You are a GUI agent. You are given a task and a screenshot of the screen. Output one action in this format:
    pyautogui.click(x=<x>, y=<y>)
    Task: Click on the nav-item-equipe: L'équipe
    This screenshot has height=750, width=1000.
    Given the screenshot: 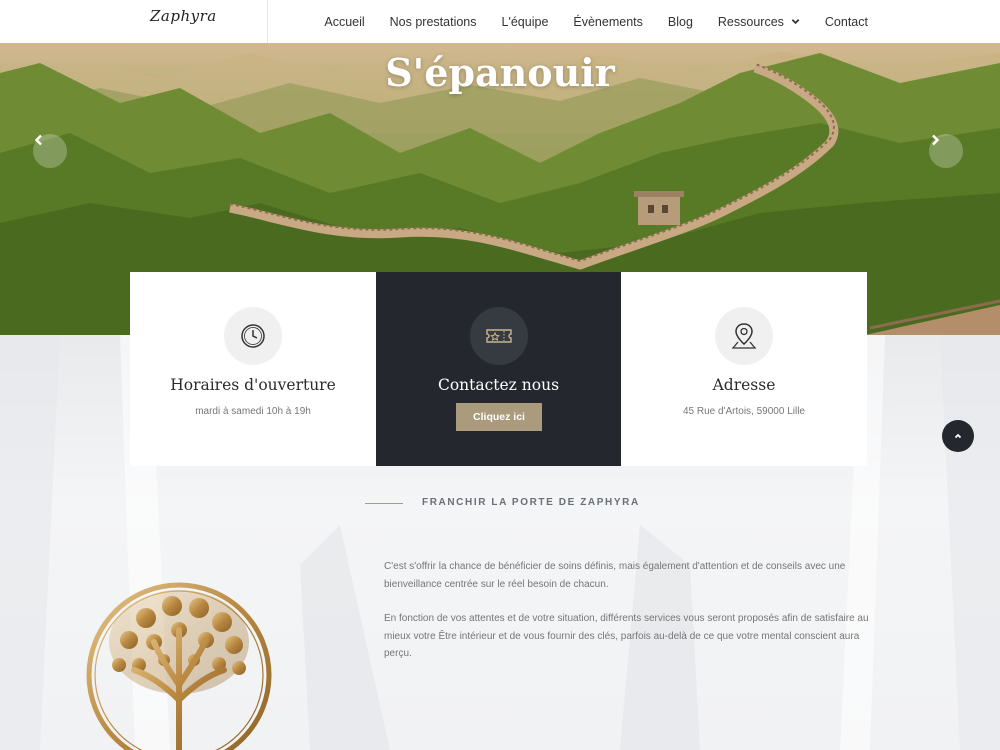 What is the action you would take?
    pyautogui.click(x=525, y=22)
    